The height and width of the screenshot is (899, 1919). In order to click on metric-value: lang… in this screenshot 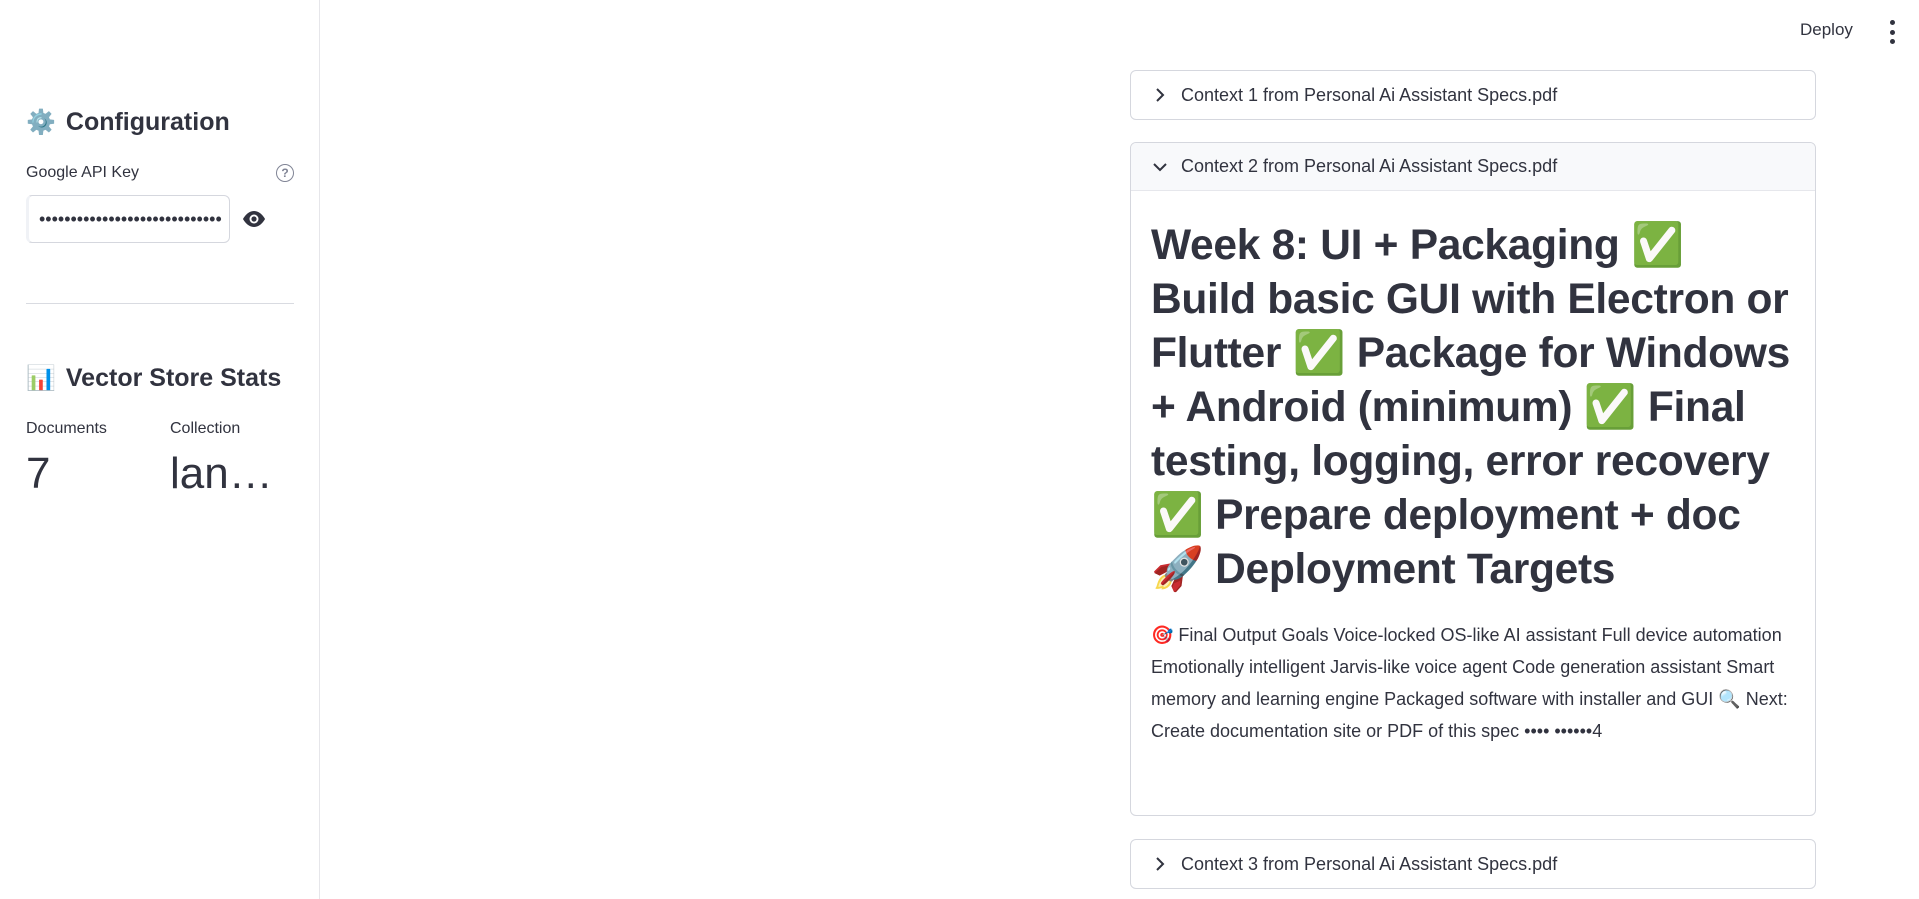, I will do `click(232, 474)`.